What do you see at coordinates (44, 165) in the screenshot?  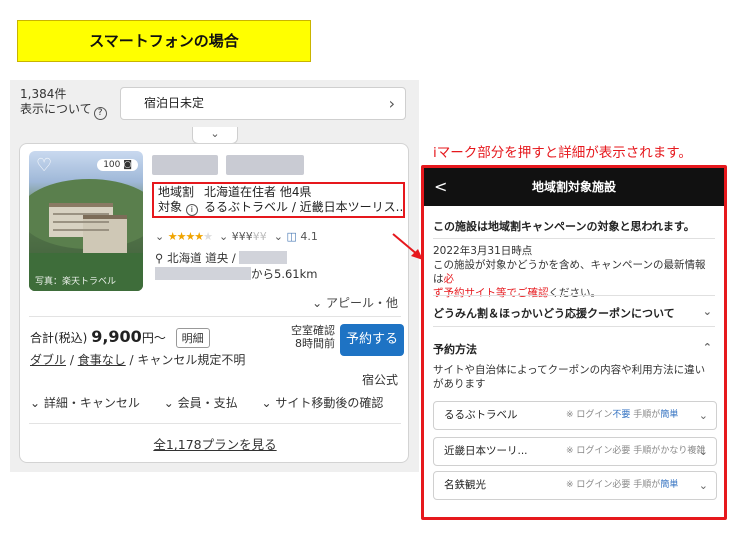 I see `heart-icon: ♡` at bounding box center [44, 165].